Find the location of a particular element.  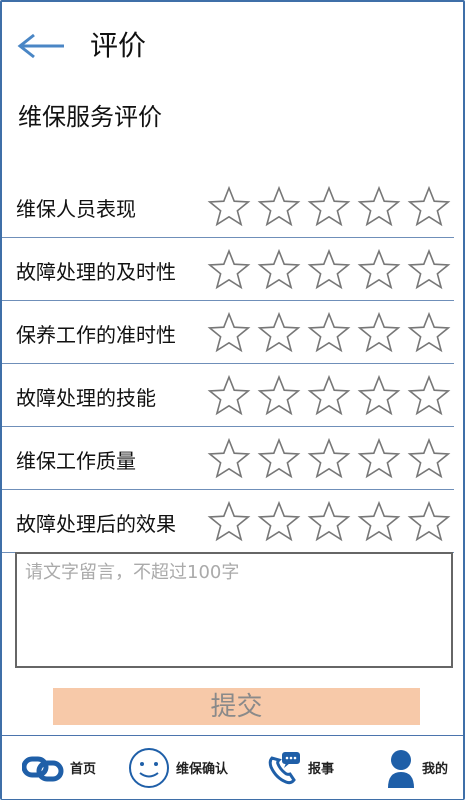

tab-label: 首页 is located at coordinates (83, 769).